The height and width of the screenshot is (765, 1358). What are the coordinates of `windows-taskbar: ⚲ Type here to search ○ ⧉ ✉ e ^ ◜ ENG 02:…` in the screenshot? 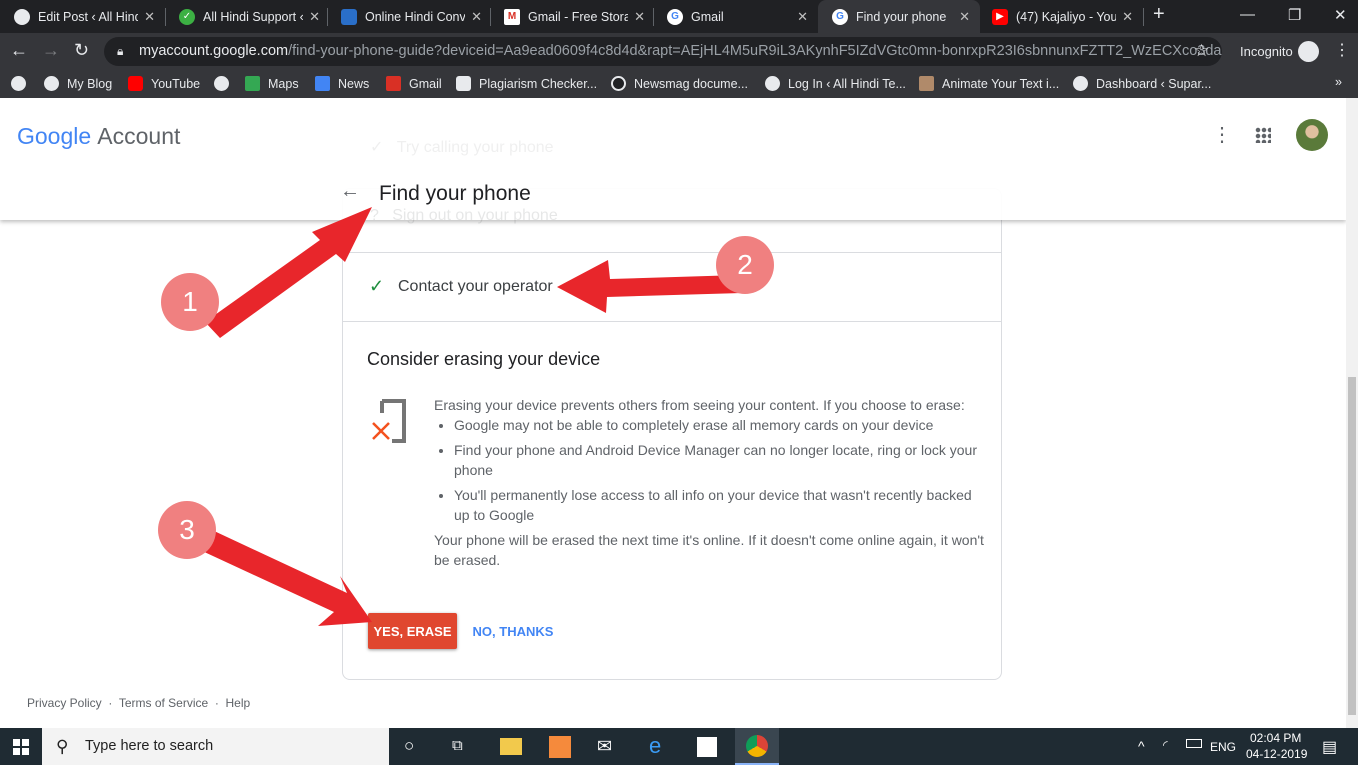 It's located at (679, 746).